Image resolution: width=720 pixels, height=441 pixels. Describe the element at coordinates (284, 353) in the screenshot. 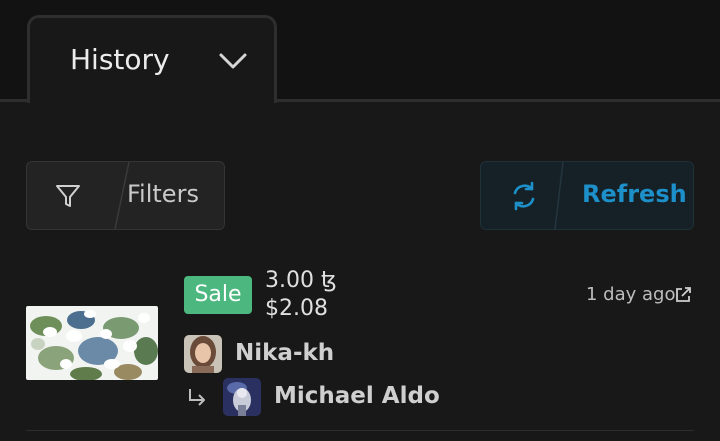

I see `seller-name: Nika-kh` at that location.